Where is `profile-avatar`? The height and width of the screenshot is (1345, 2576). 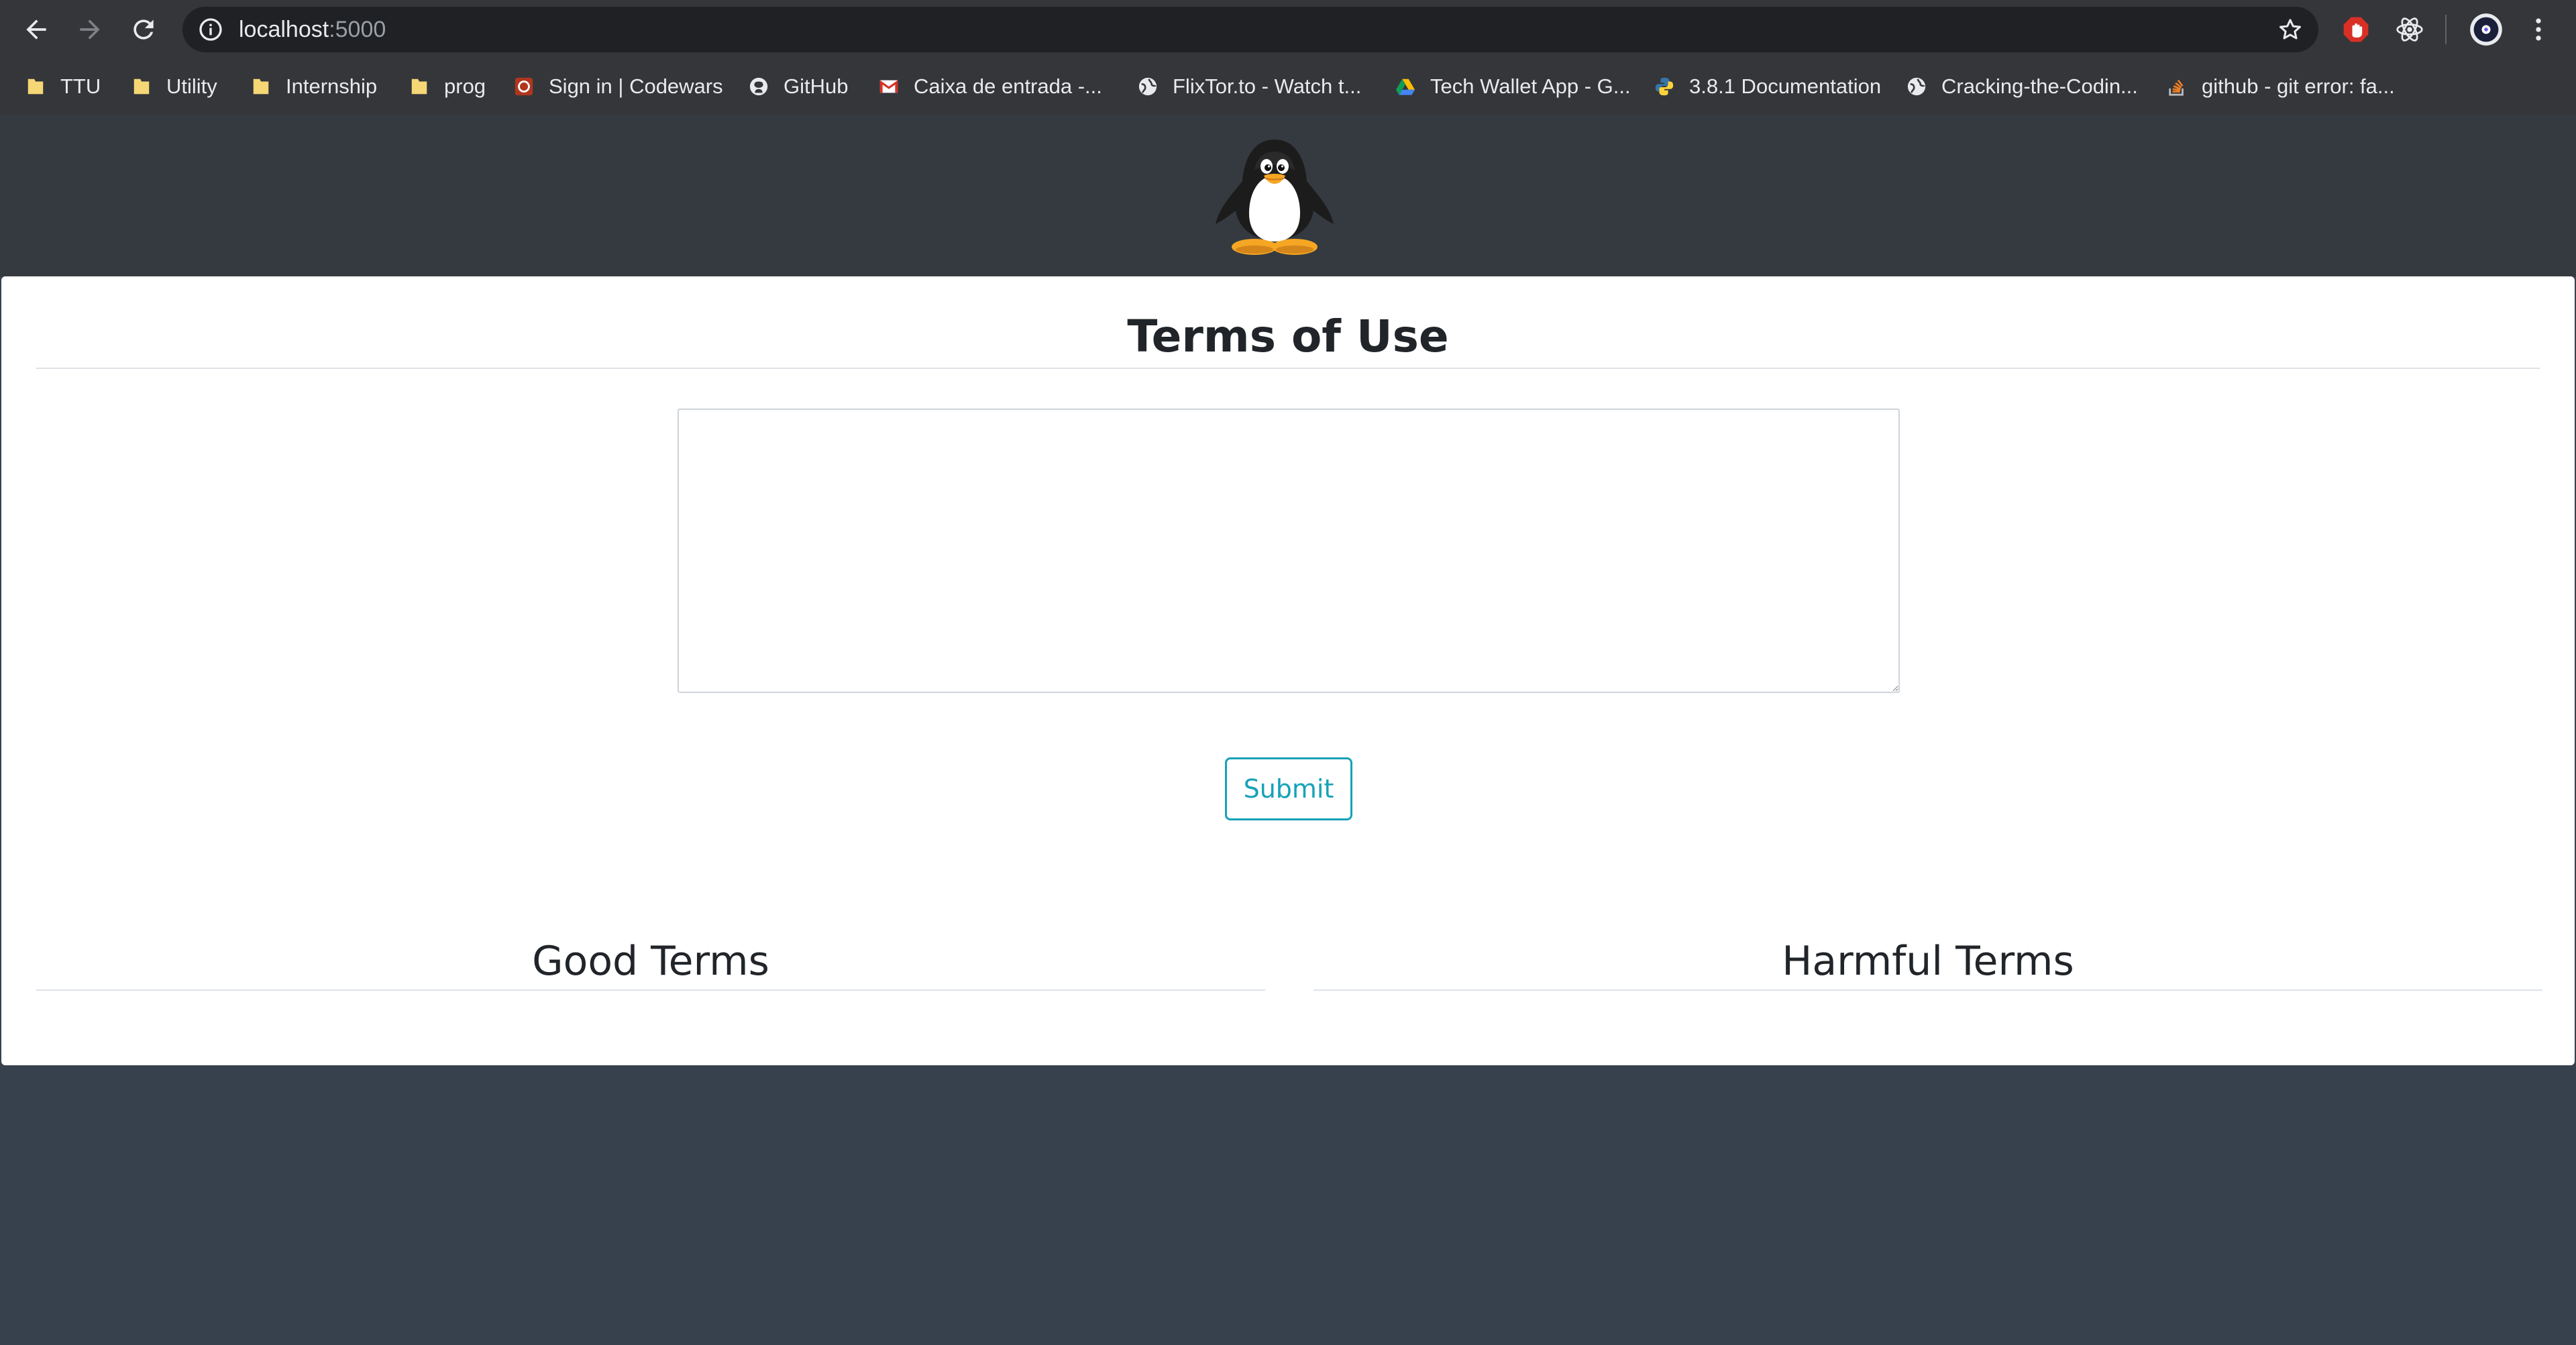 profile-avatar is located at coordinates (2486, 29).